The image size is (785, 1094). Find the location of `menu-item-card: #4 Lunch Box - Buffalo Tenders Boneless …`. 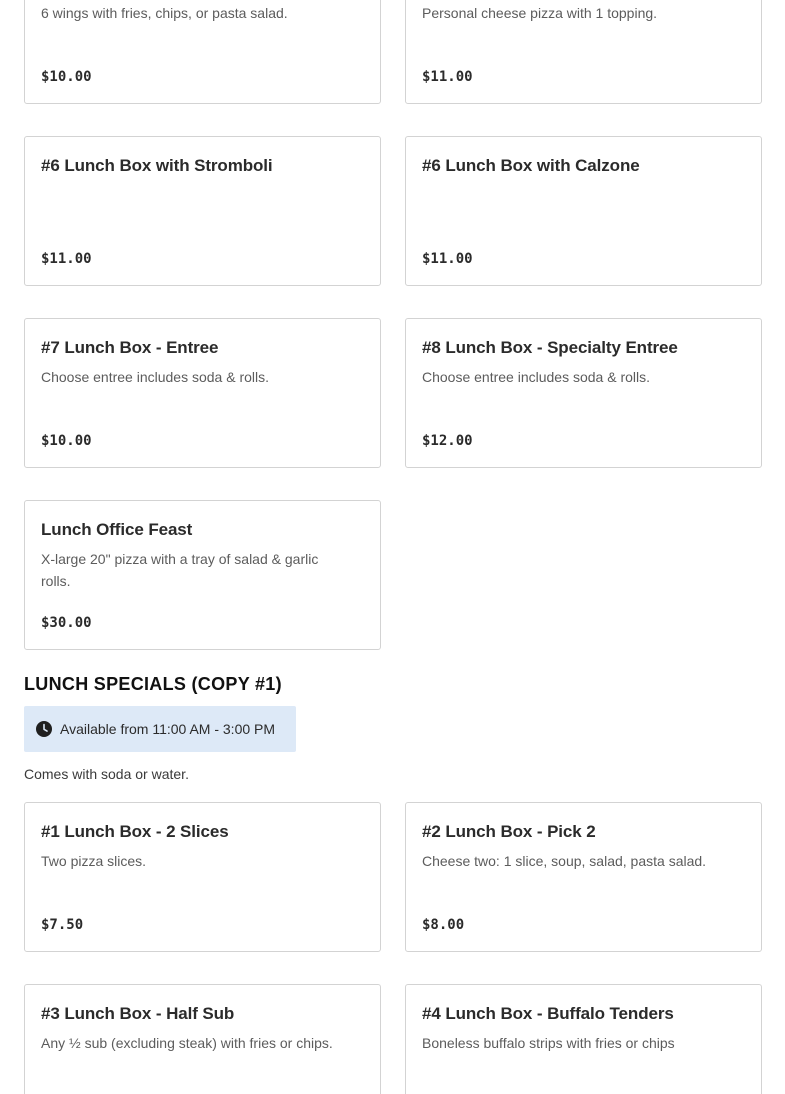

menu-item-card: #4 Lunch Box - Buffalo Tenders Boneless … is located at coordinates (583, 1039).